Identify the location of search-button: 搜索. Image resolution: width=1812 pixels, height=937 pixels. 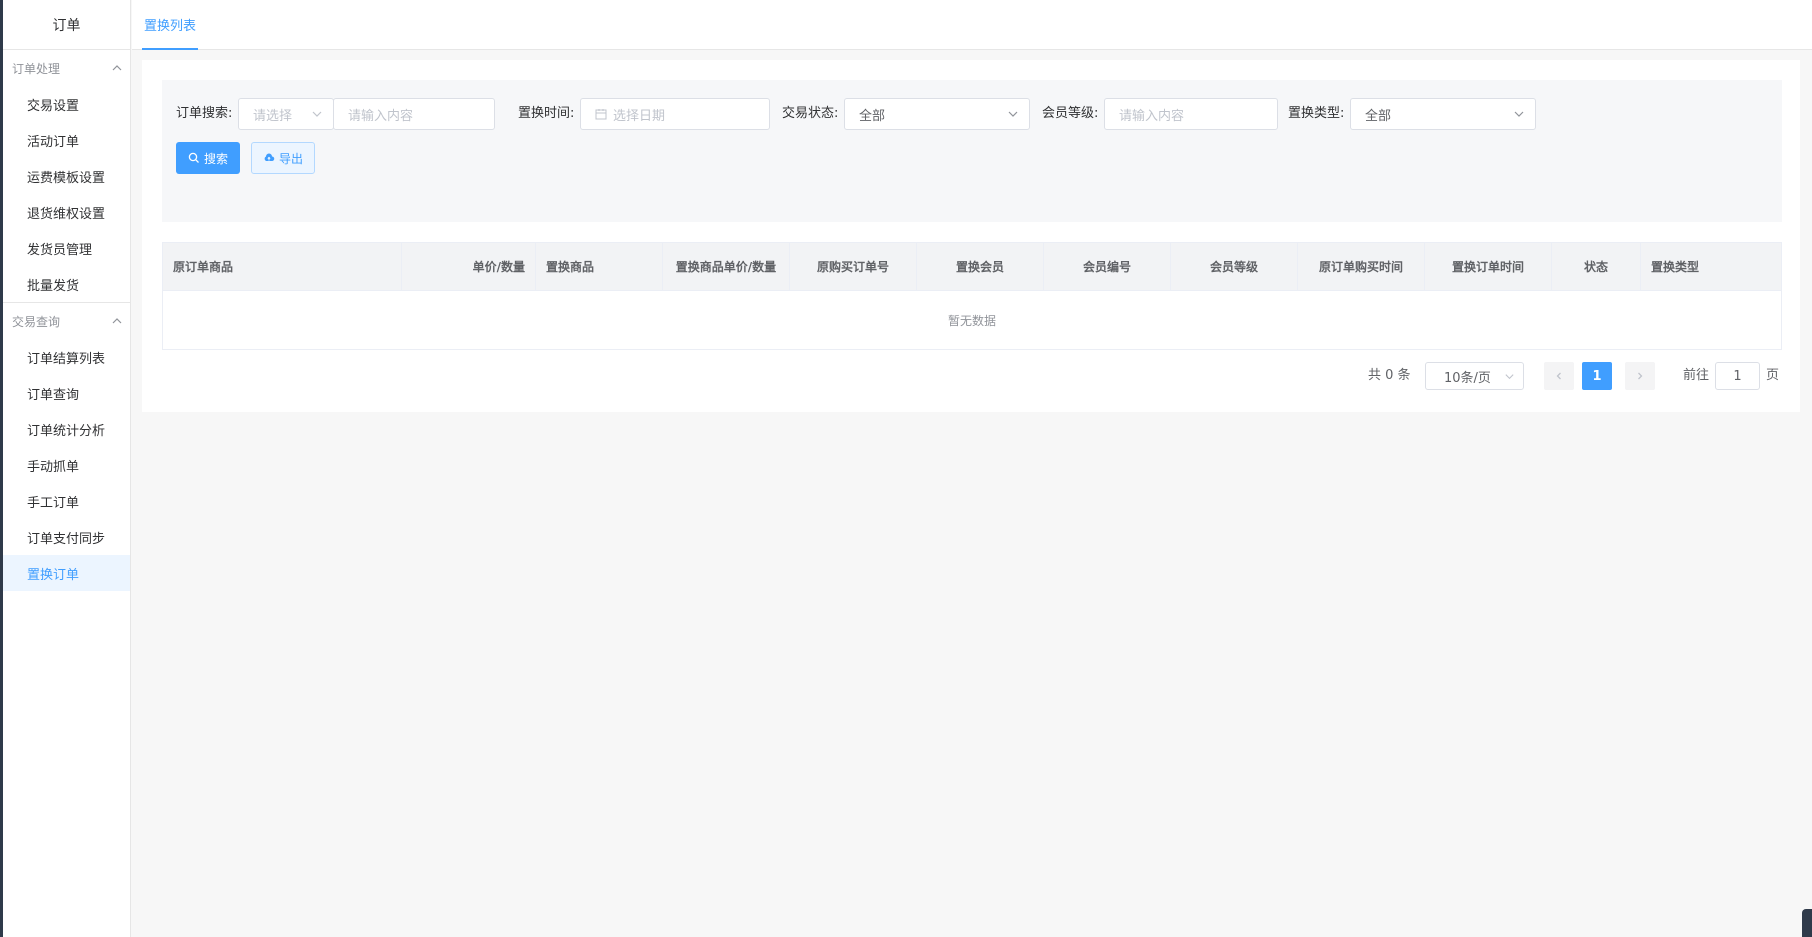
(208, 158).